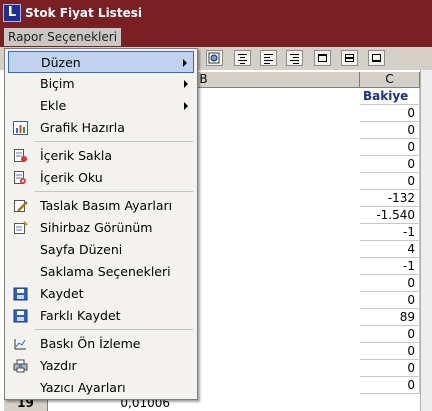  I want to click on menu-item-kaydet: Kaydet, so click(101, 294).